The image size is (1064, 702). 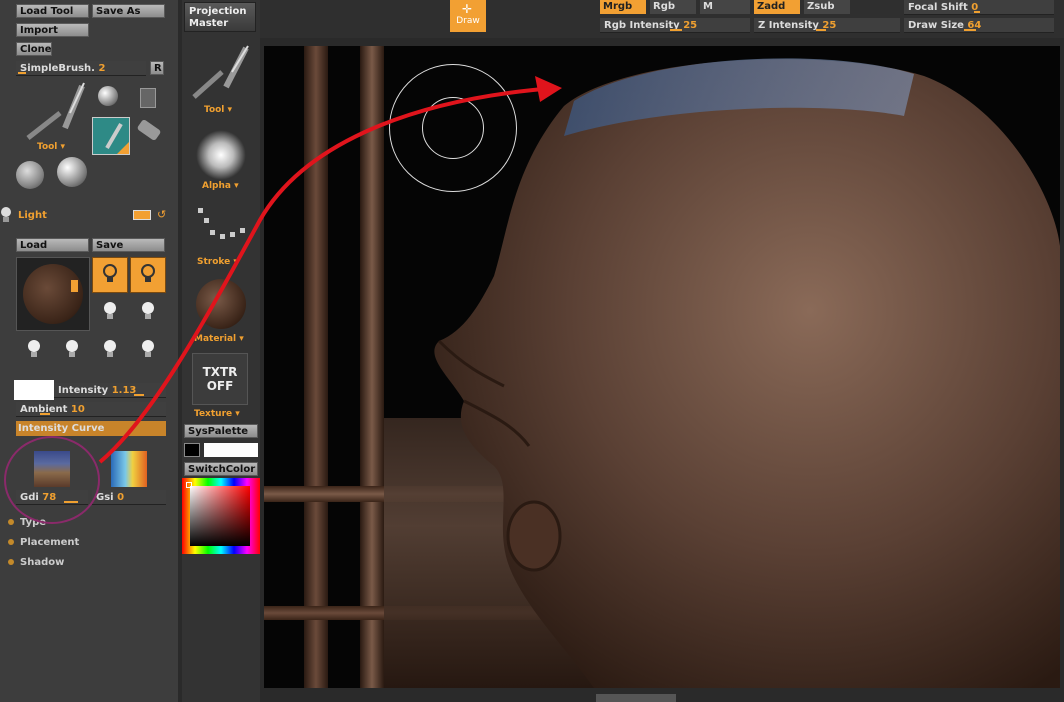 I want to click on z-intensity-slider: Z Intensity 25, so click(x=827, y=25).